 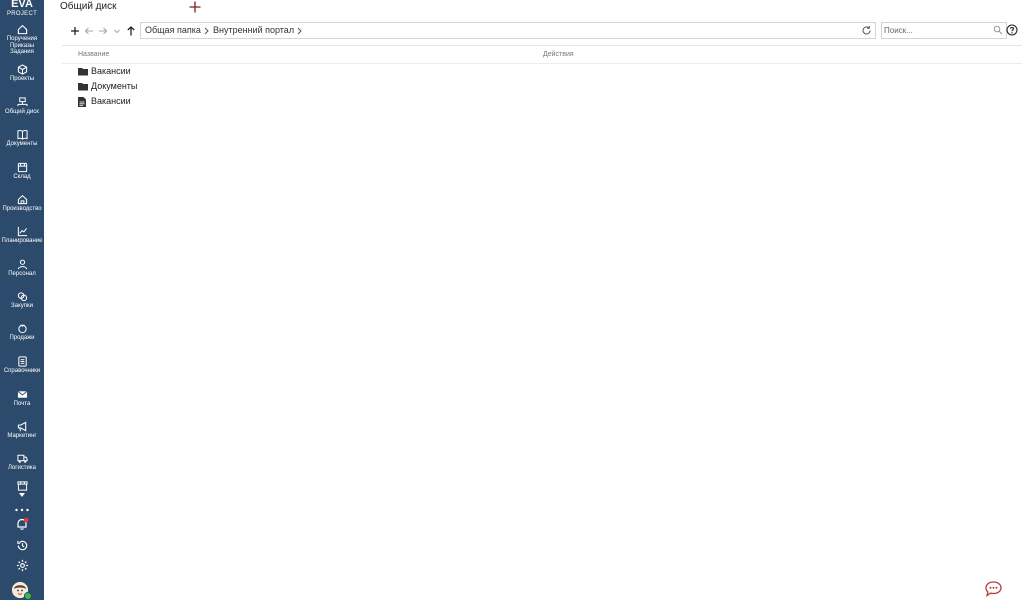 What do you see at coordinates (88, 6) in the screenshot?
I see `page-title: Общий диск` at bounding box center [88, 6].